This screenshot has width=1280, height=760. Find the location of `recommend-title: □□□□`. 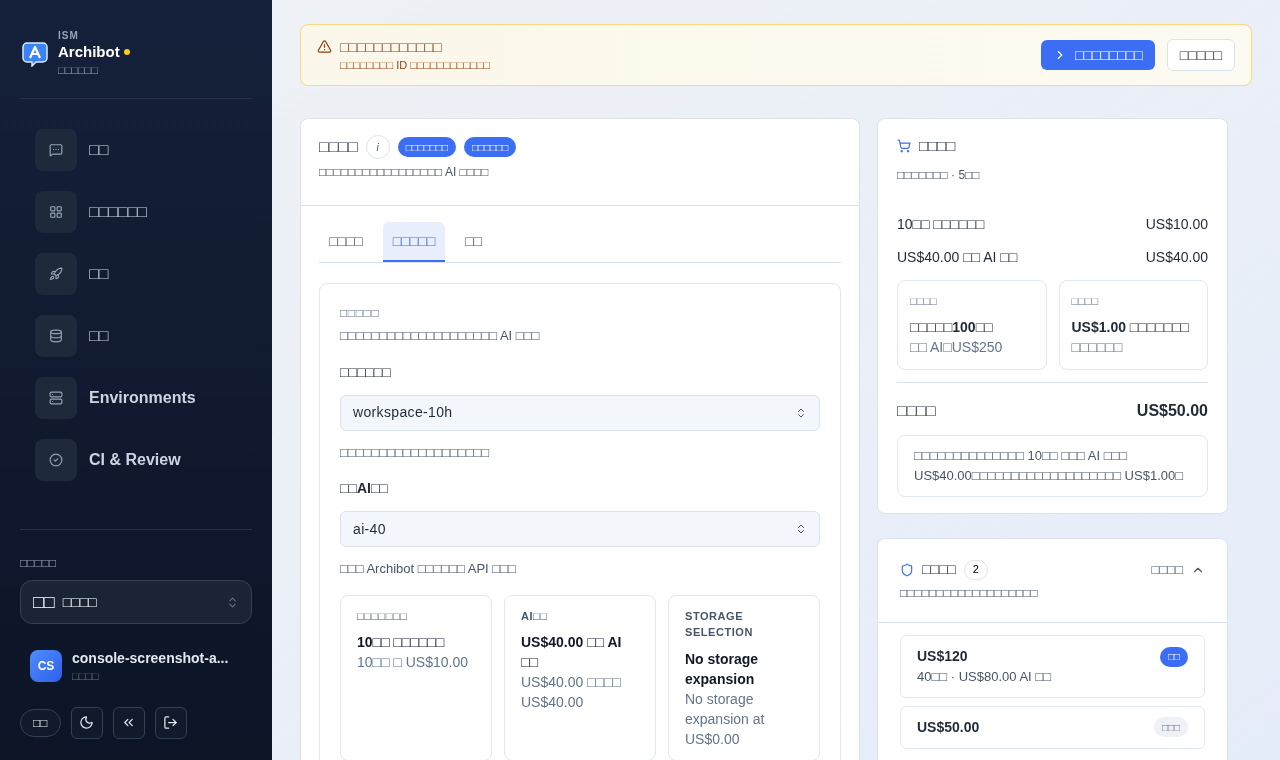

recommend-title: □□□□ is located at coordinates (939, 569).